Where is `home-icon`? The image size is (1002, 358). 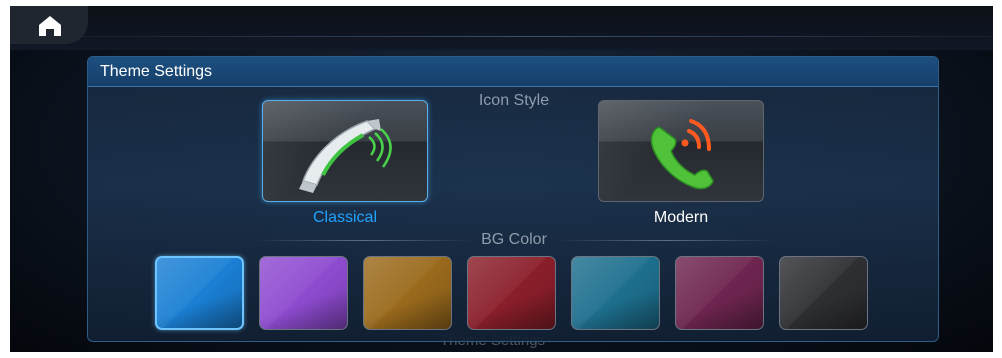 home-icon is located at coordinates (50, 28).